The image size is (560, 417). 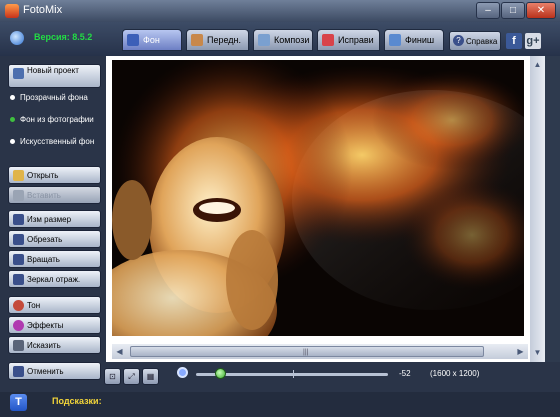 I want to click on facebook-icon: f, so click(x=514, y=41).